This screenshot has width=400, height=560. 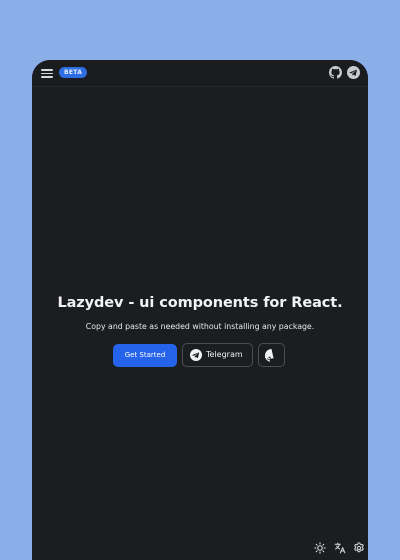 What do you see at coordinates (224, 354) in the screenshot?
I see `telegram-button-label: Telegram` at bounding box center [224, 354].